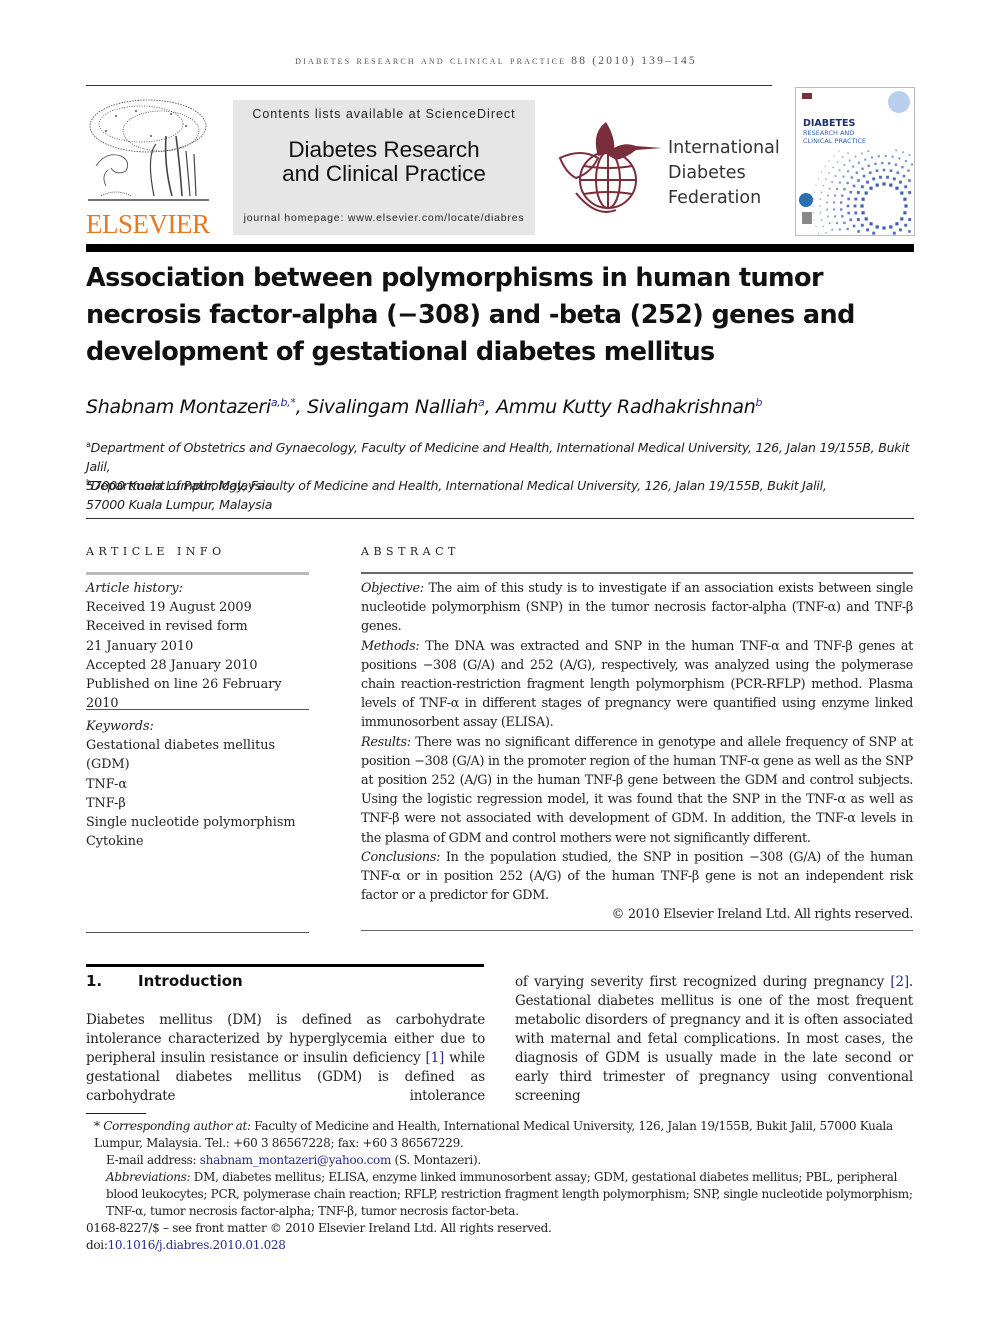  I want to click on citation-link: [1], so click(435, 1058).